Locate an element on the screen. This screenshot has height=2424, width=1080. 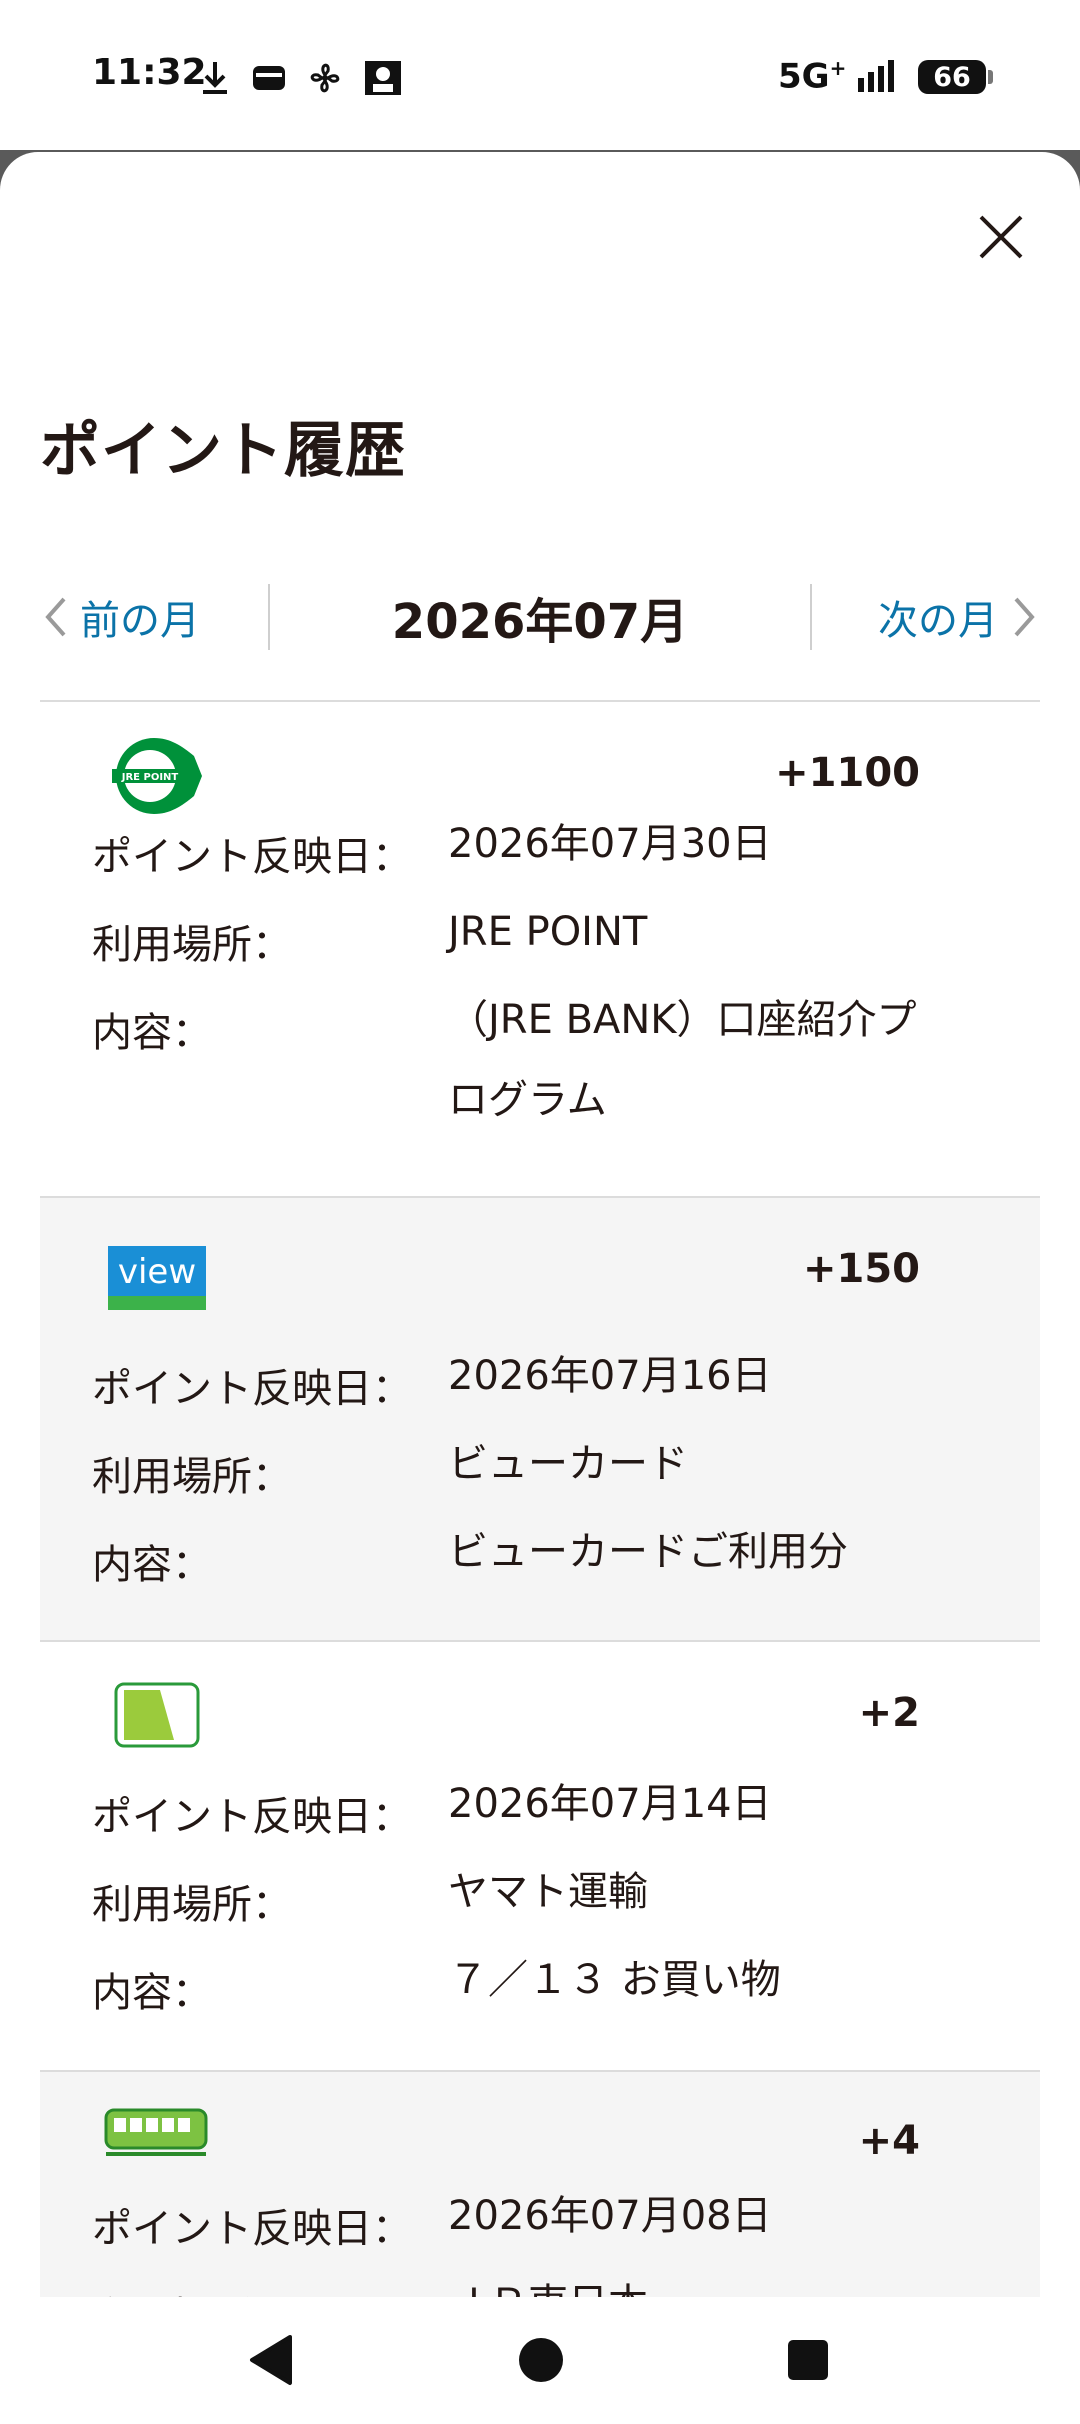
content-value: （JRE BANK）口座紹介プログラム is located at coordinates (682, 1060).